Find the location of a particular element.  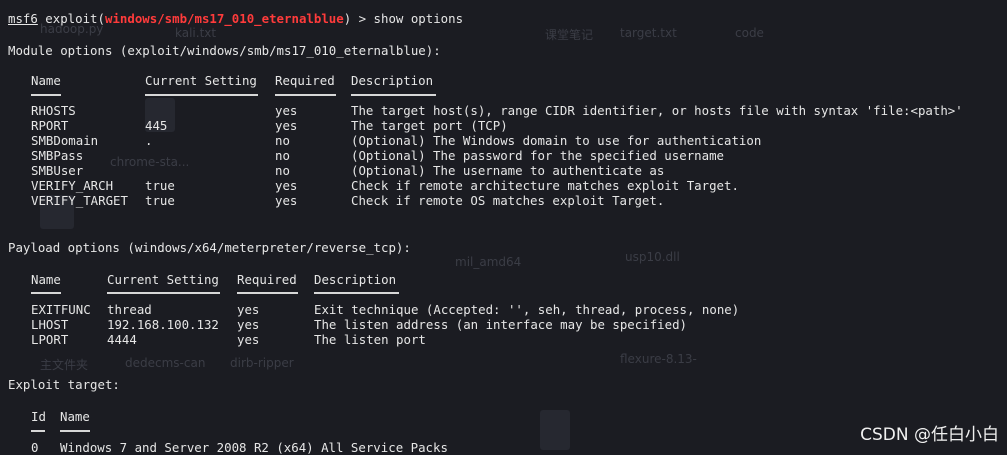

prompt-word: exploit( is located at coordinates (71, 18).